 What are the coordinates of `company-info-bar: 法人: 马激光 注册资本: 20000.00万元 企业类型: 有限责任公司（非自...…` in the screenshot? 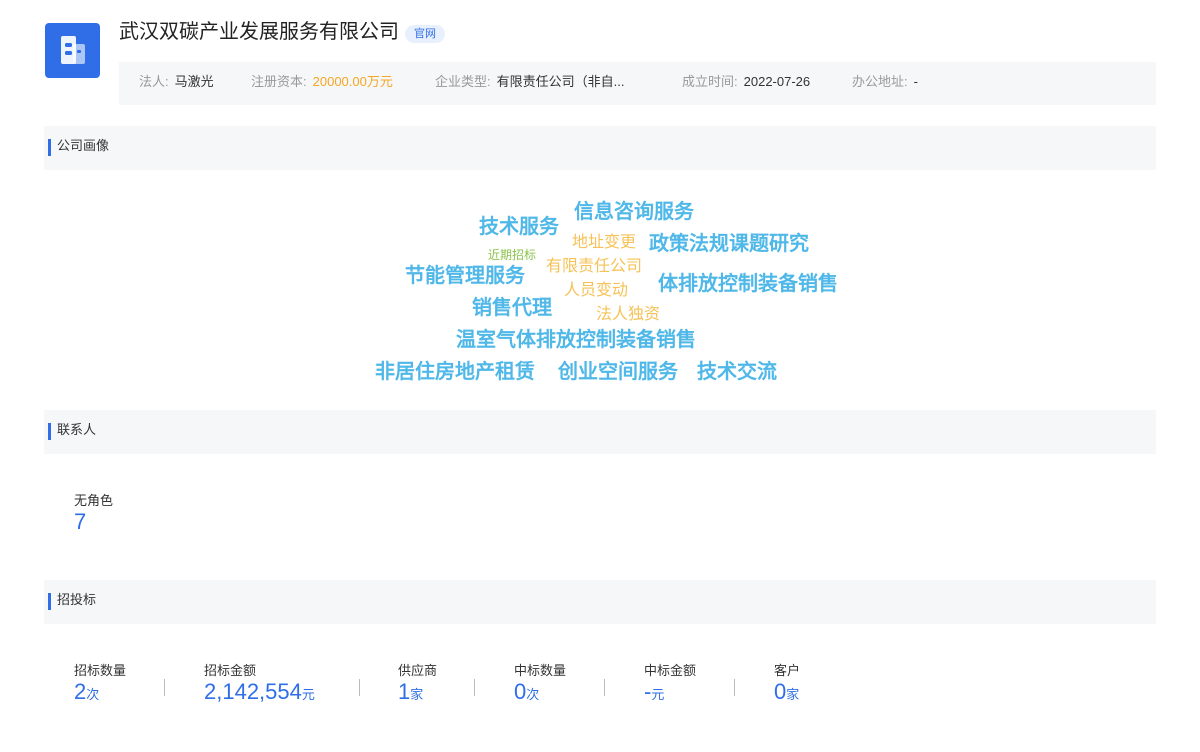 It's located at (637, 83).